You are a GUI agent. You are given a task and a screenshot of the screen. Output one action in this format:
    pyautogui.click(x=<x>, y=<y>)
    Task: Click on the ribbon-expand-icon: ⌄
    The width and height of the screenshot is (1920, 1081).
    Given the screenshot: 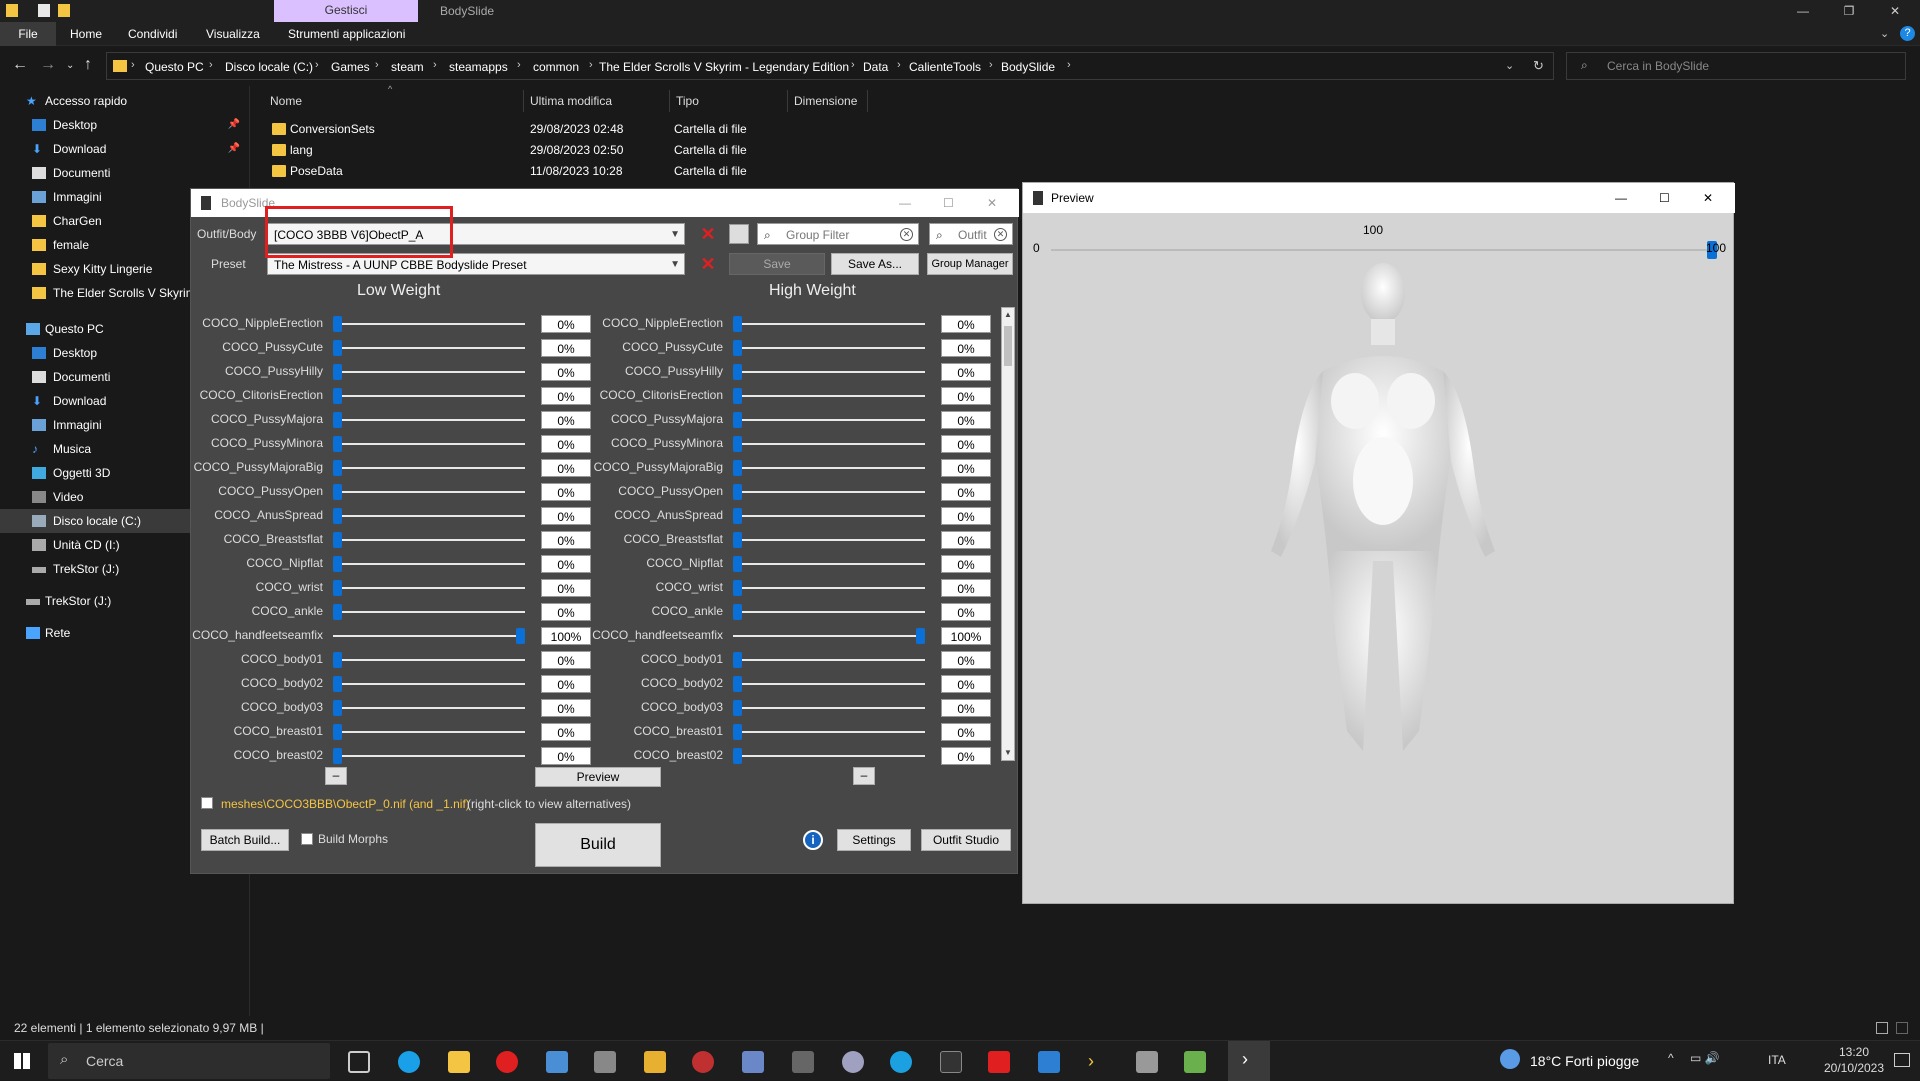 What is the action you would take?
    pyautogui.click(x=1884, y=33)
    